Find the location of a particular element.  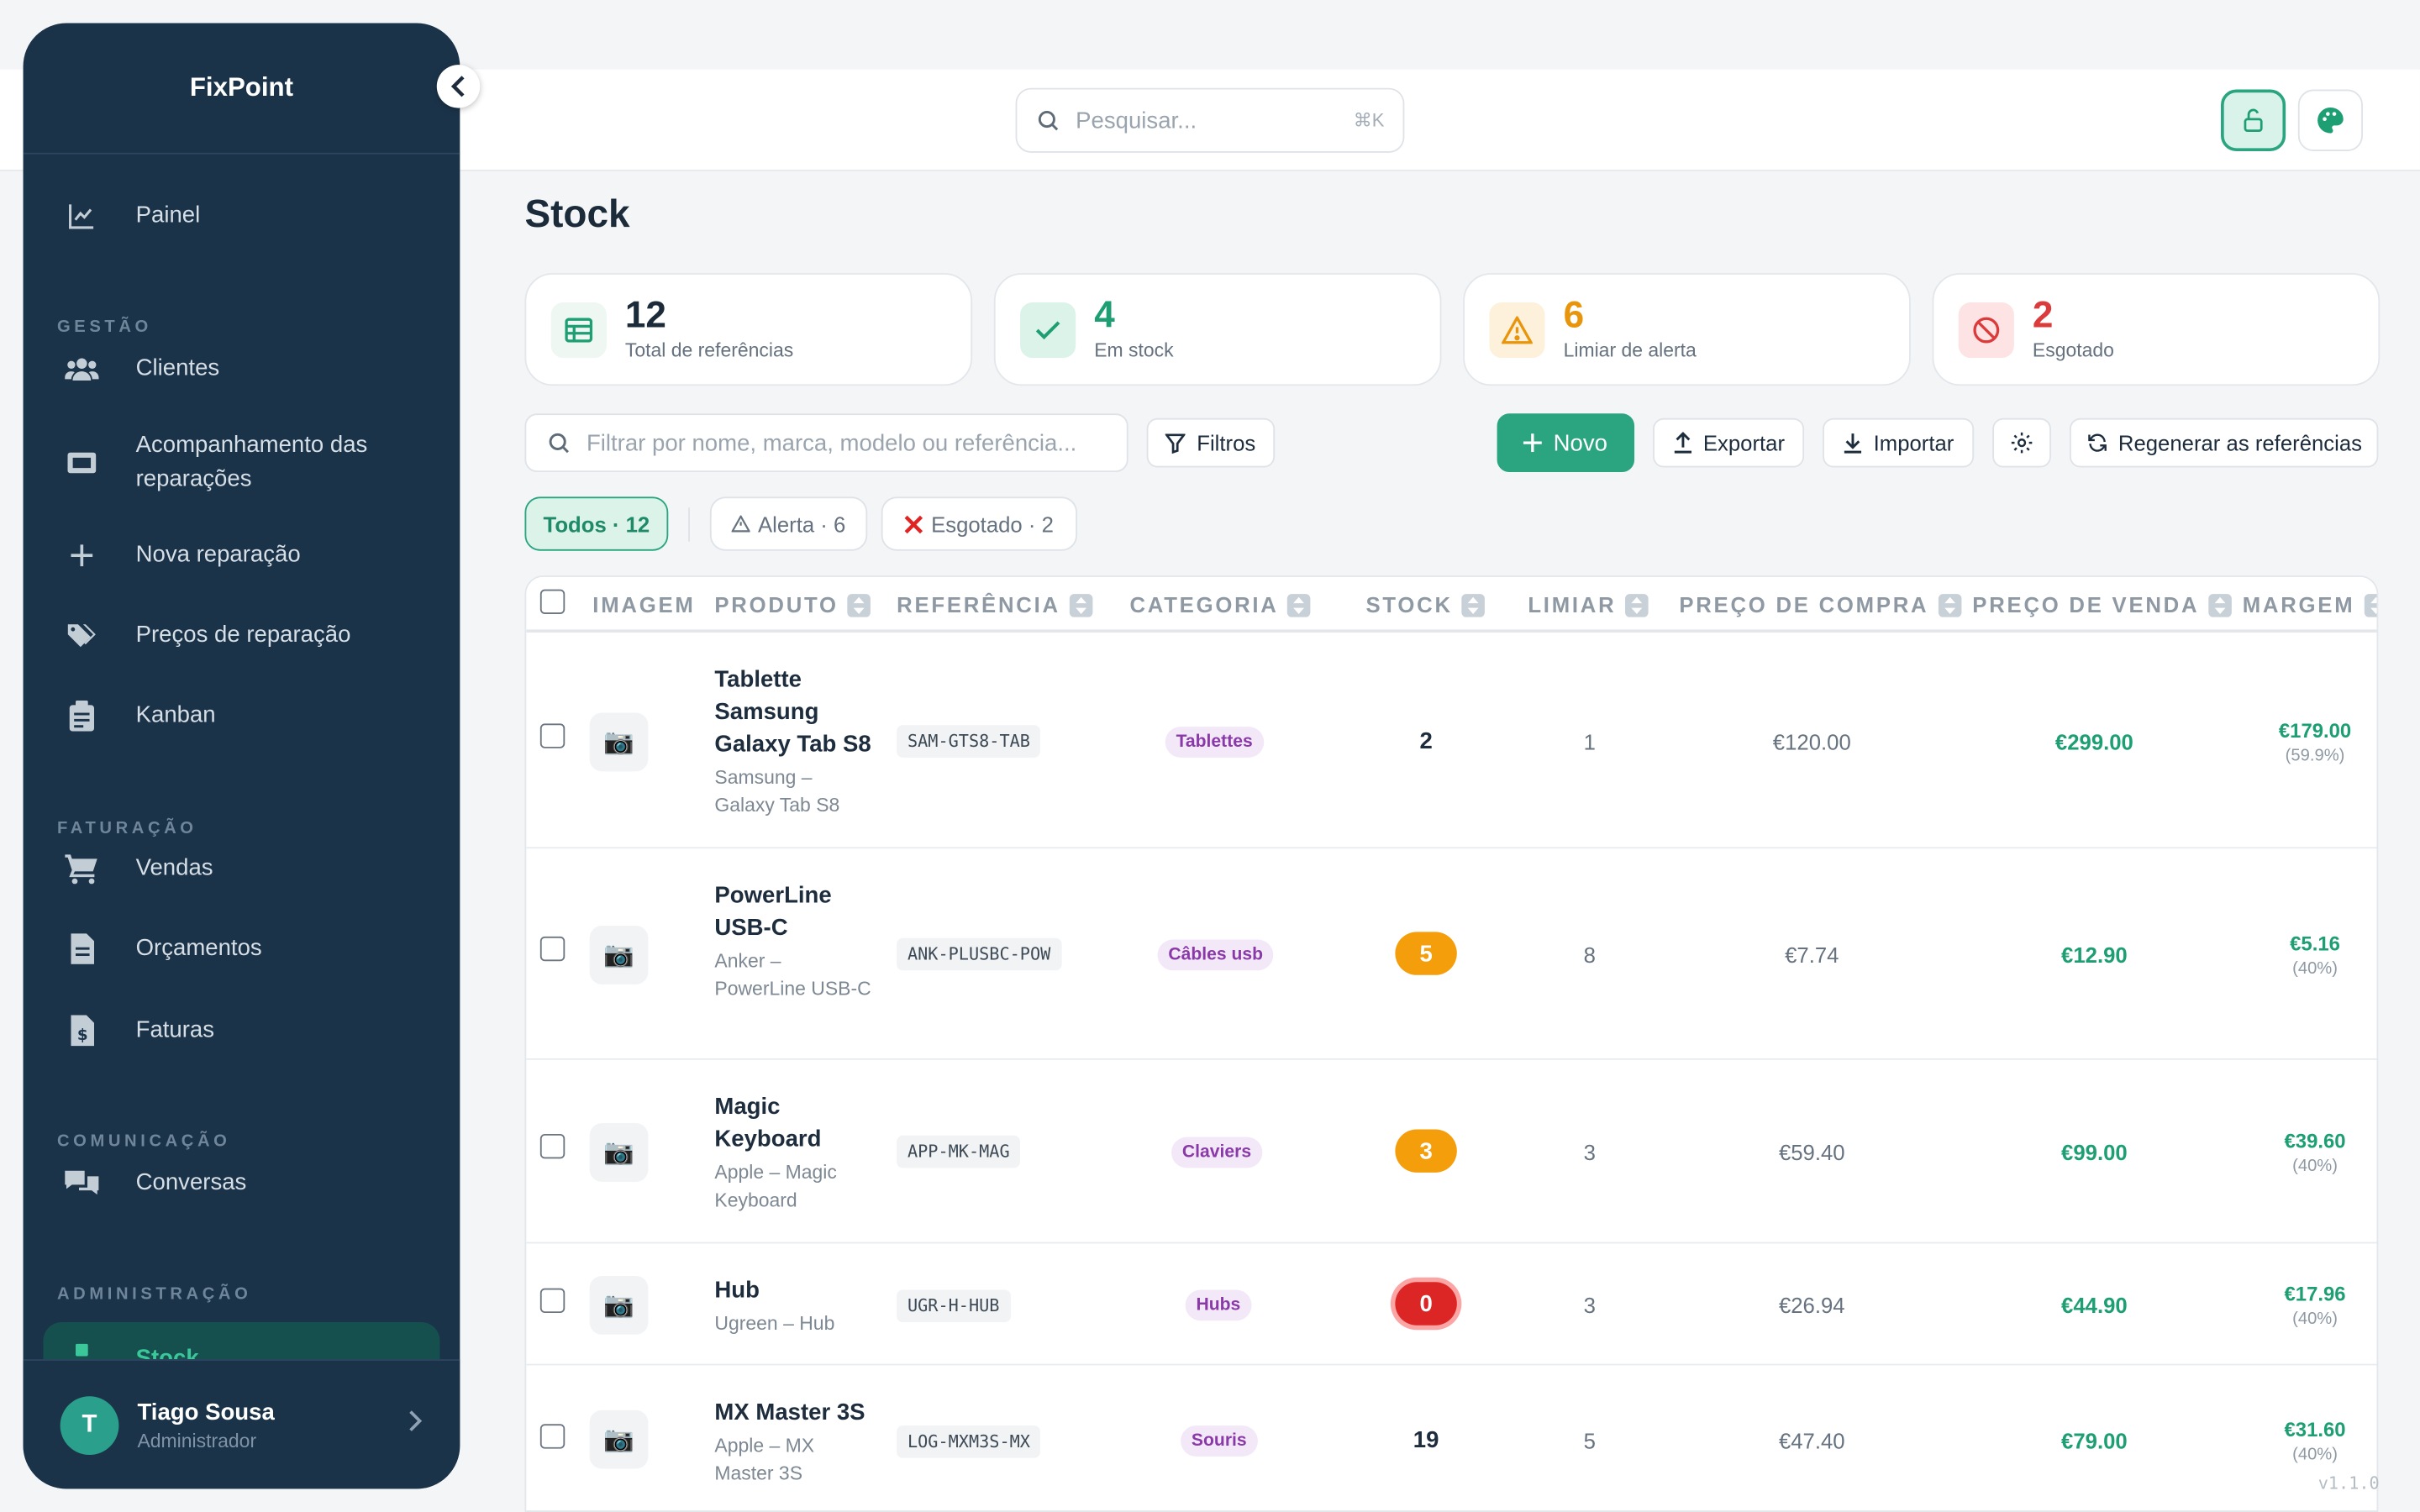

sidebar-item-kanban: Kanban is located at coordinates (241, 715).